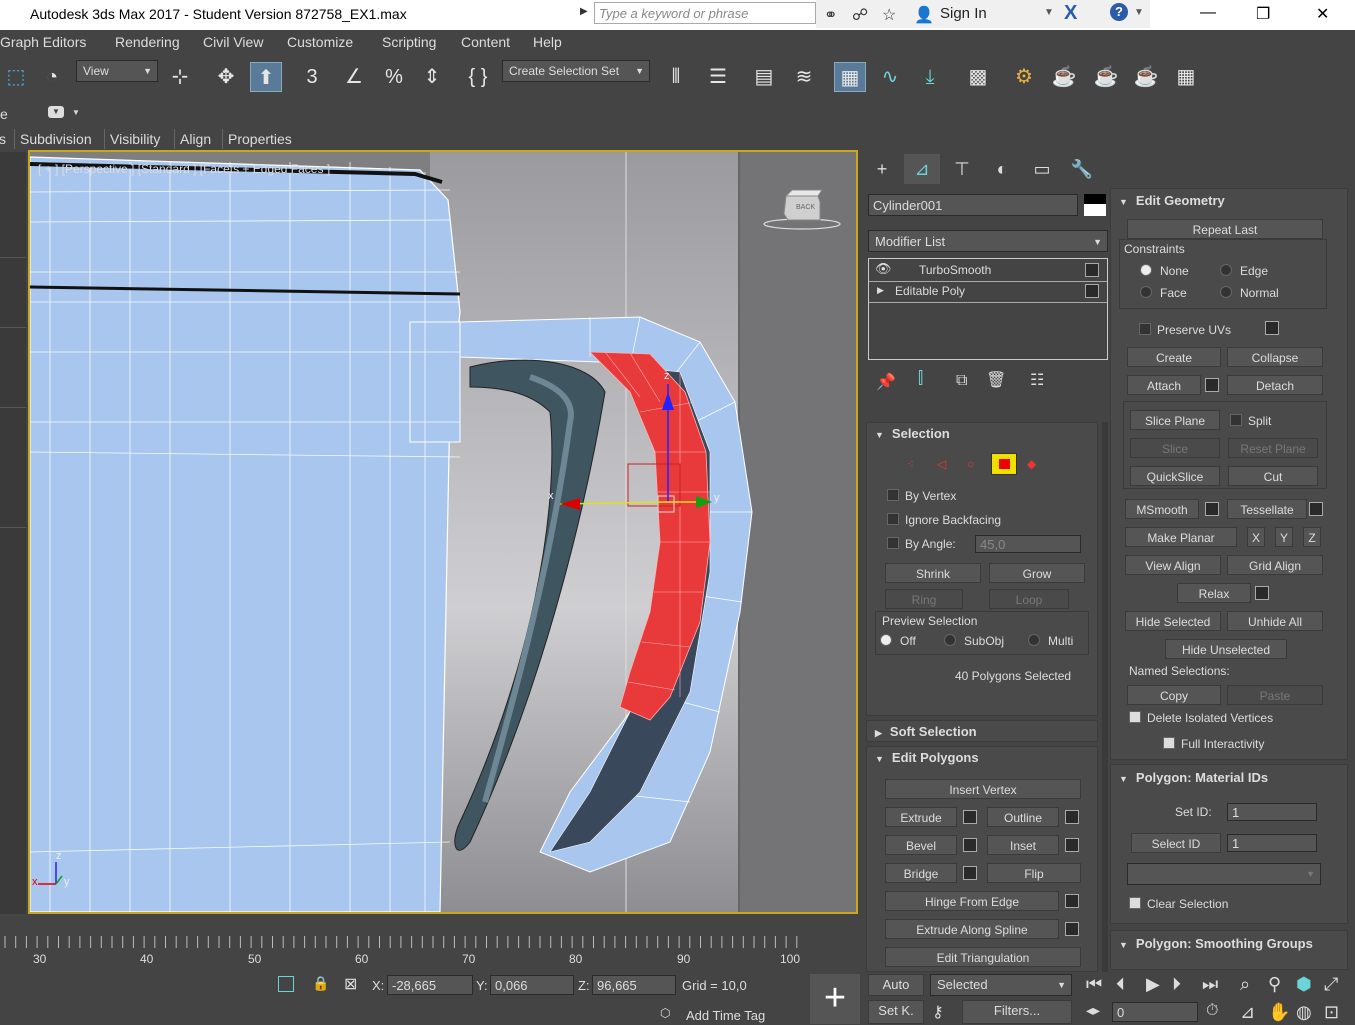 This screenshot has width=1355, height=1025. Describe the element at coordinates (882, 169) in the screenshot. I see `create-tab-icon: +` at that location.